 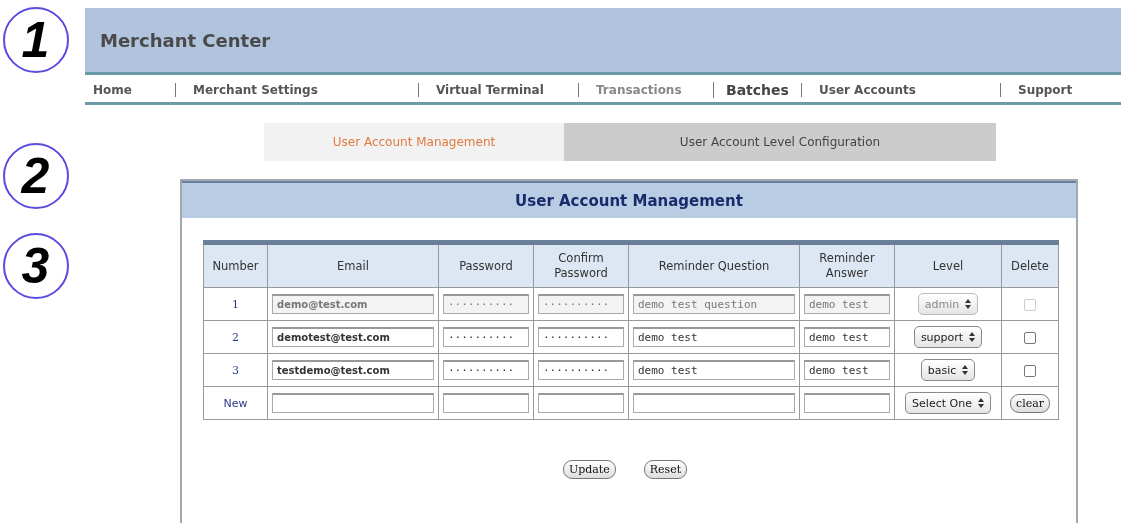 What do you see at coordinates (665, 469) in the screenshot?
I see `form-button: Reset` at bounding box center [665, 469].